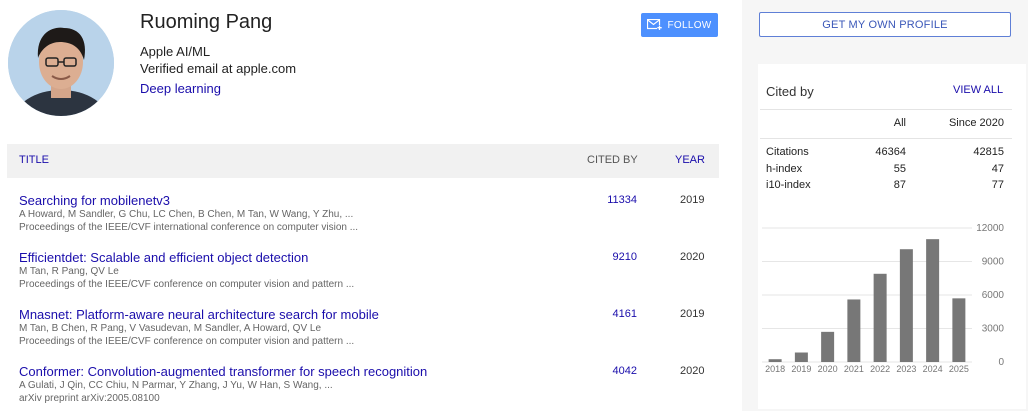 Image resolution: width=1028 pixels, height=411 pixels. I want to click on research-interest-link: Deep learning, so click(180, 88).